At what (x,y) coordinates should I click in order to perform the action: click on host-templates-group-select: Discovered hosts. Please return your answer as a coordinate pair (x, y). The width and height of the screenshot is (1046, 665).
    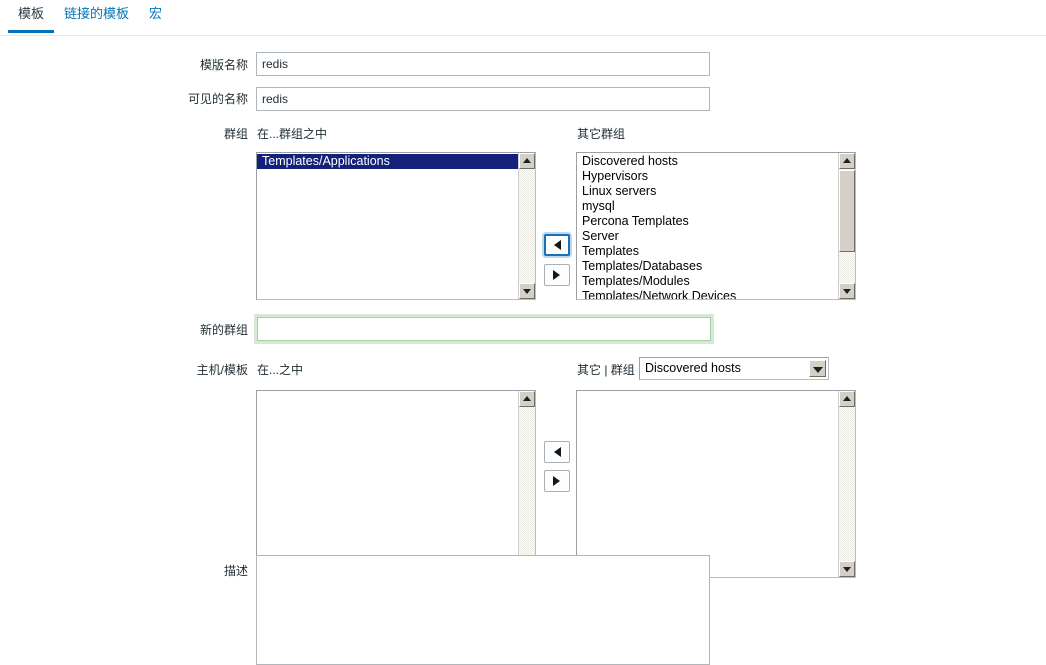
    Looking at the image, I should click on (734, 368).